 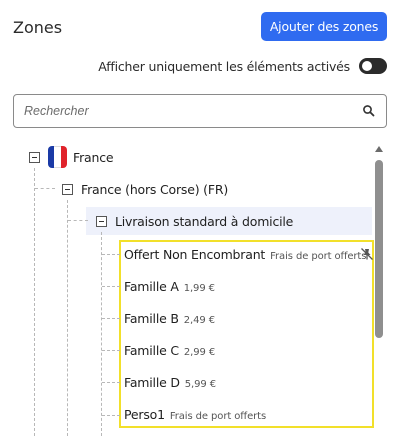 What do you see at coordinates (155, 189) in the screenshot?
I see `region-label: France (hors Corse) (FR)` at bounding box center [155, 189].